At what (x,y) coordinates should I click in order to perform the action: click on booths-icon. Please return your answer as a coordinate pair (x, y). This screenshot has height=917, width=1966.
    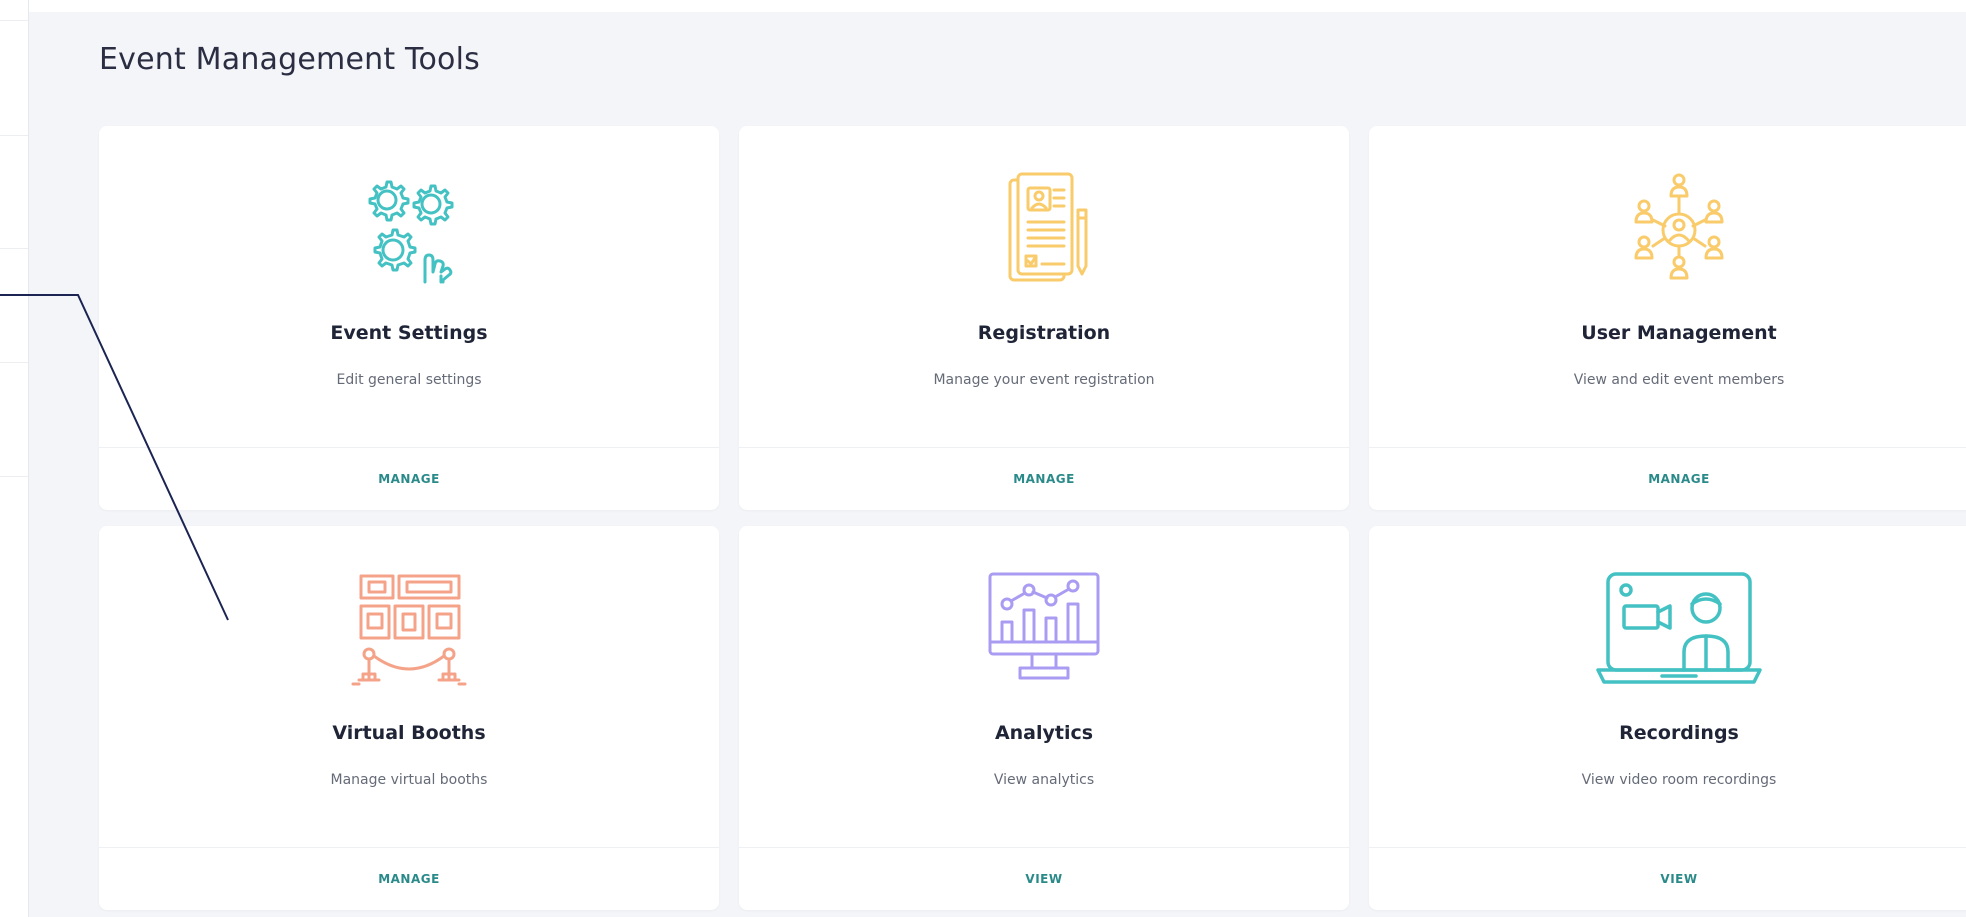
    Looking at the image, I should click on (409, 630).